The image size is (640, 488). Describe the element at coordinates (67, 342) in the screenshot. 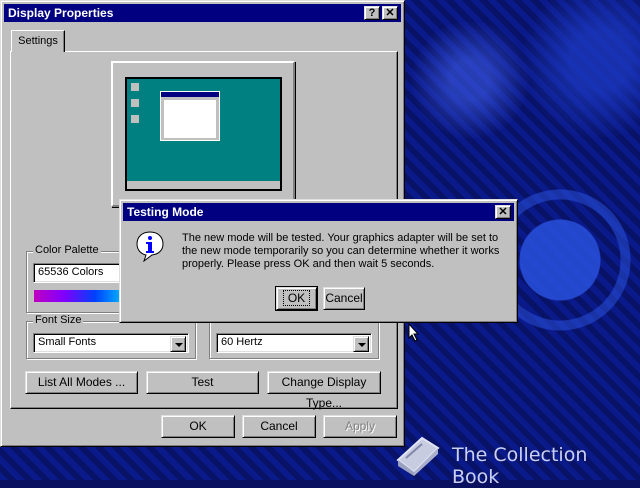

I see `font-size-value: Small Fonts` at that location.